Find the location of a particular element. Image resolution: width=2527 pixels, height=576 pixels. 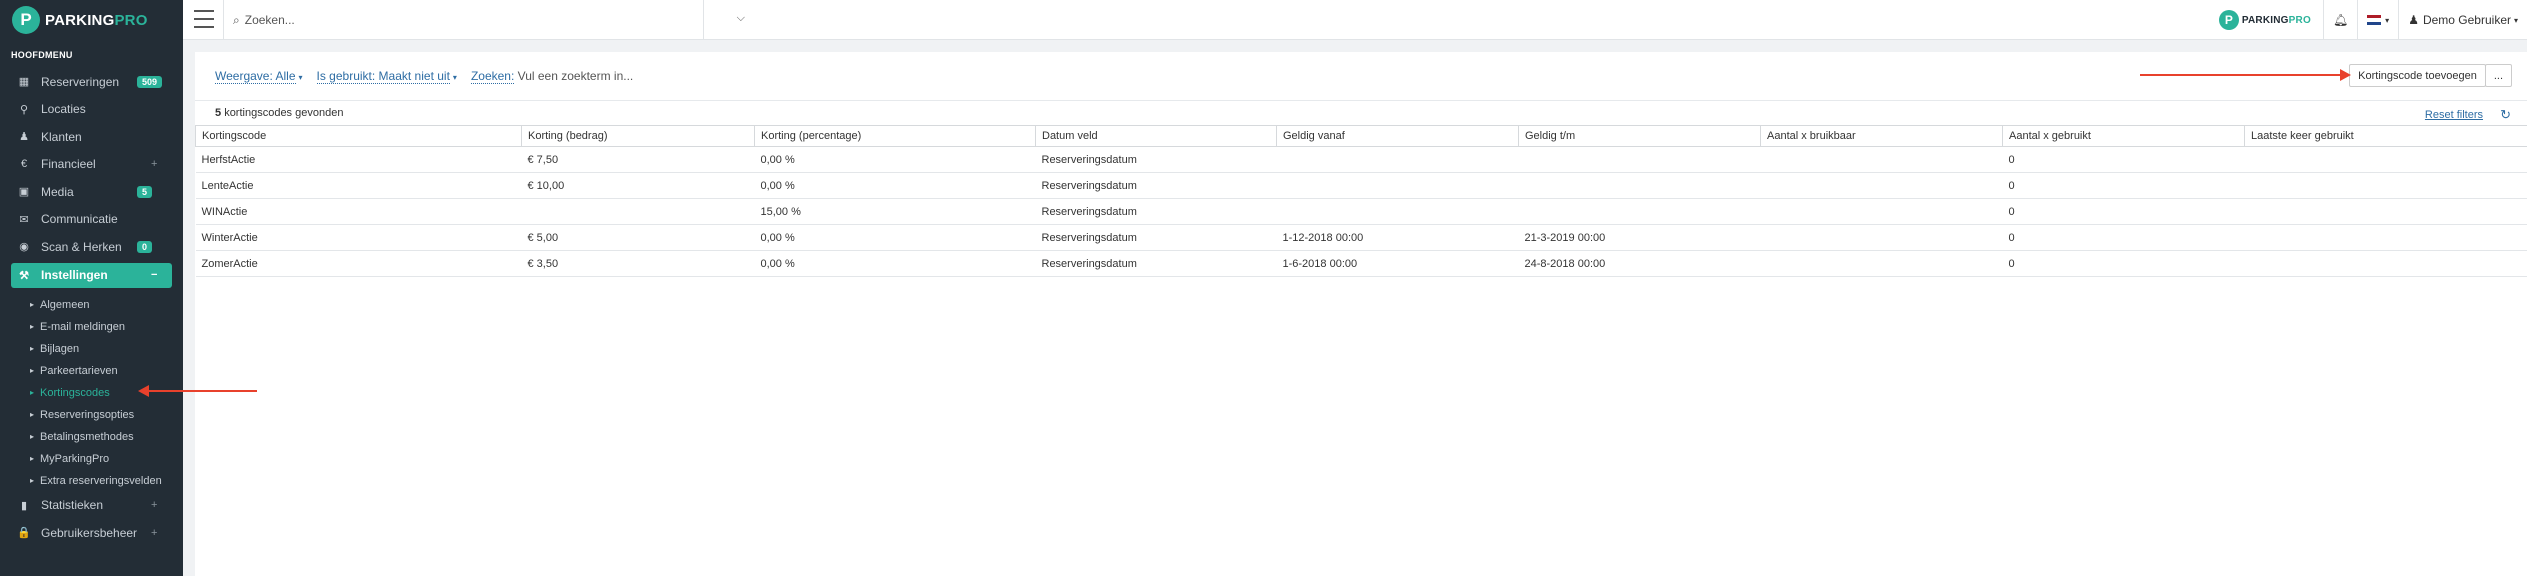

language-selector: ▾ is located at coordinates (2377, 20).